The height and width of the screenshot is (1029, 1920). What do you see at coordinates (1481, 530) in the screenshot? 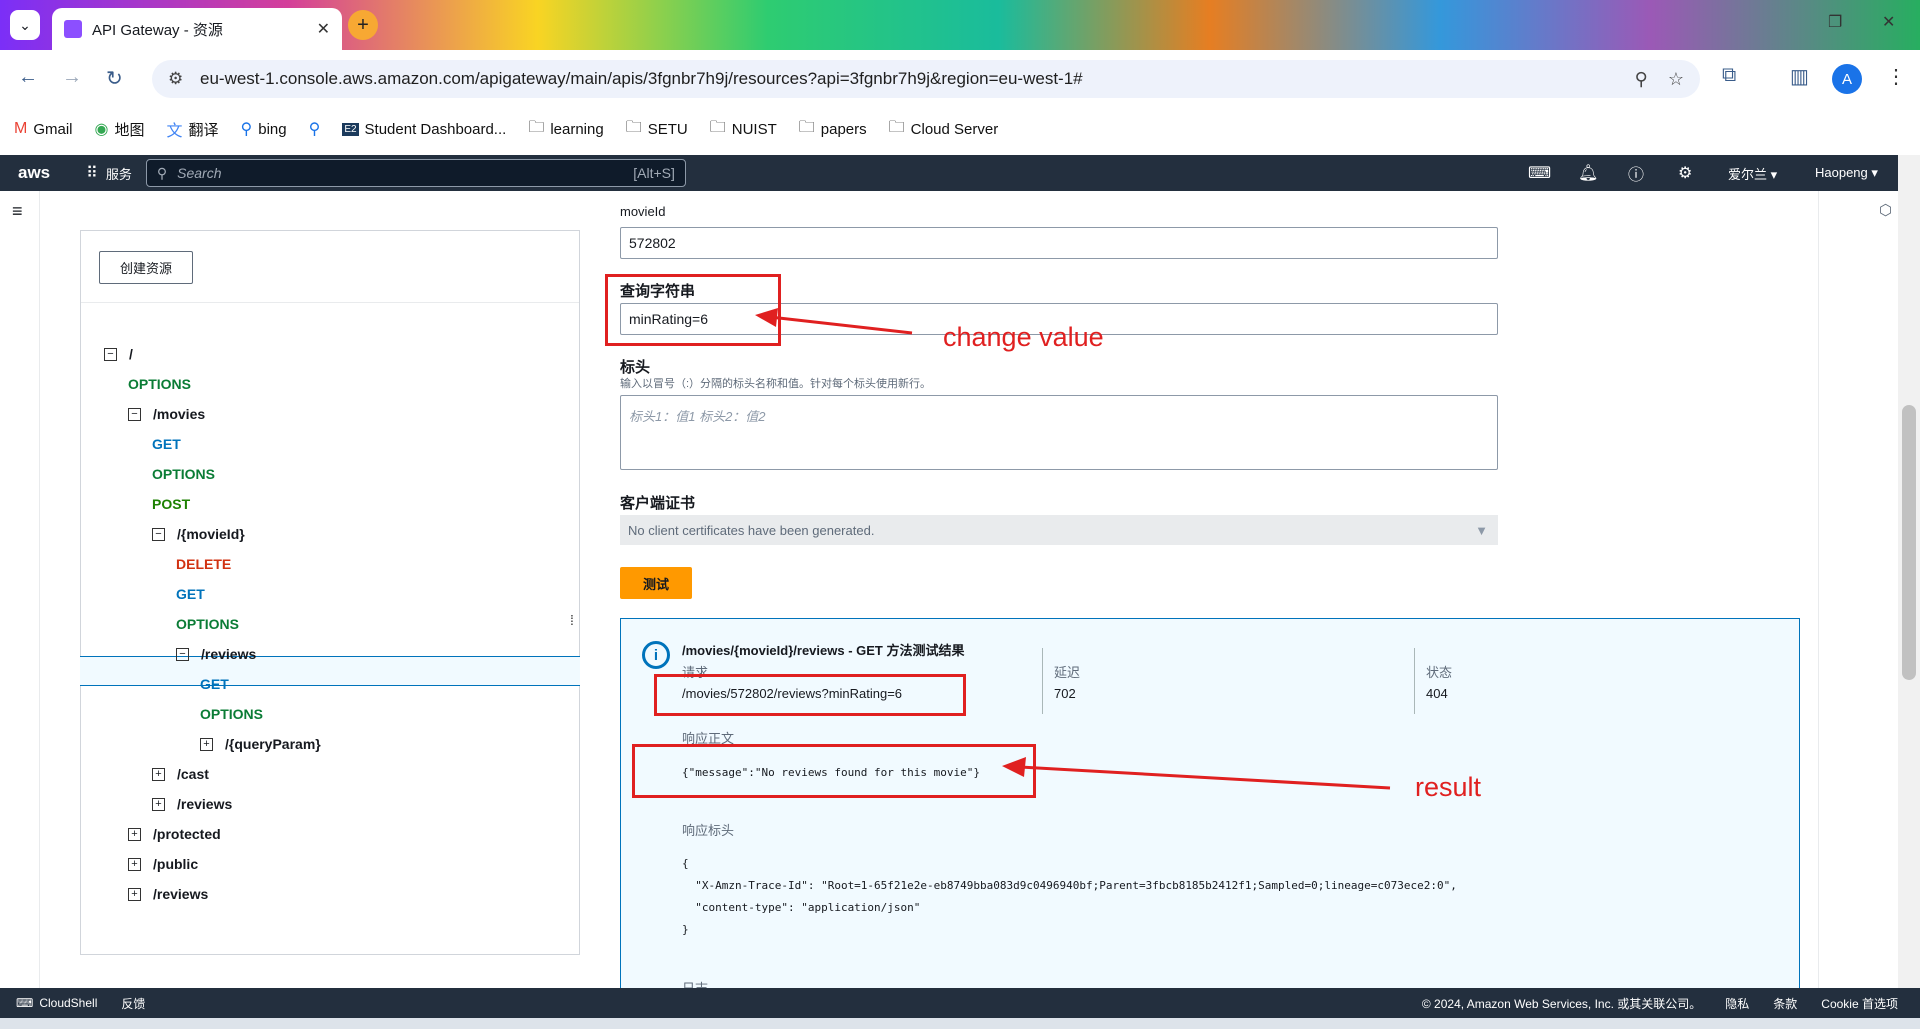
I see `caret-down-icon: ▼` at bounding box center [1481, 530].